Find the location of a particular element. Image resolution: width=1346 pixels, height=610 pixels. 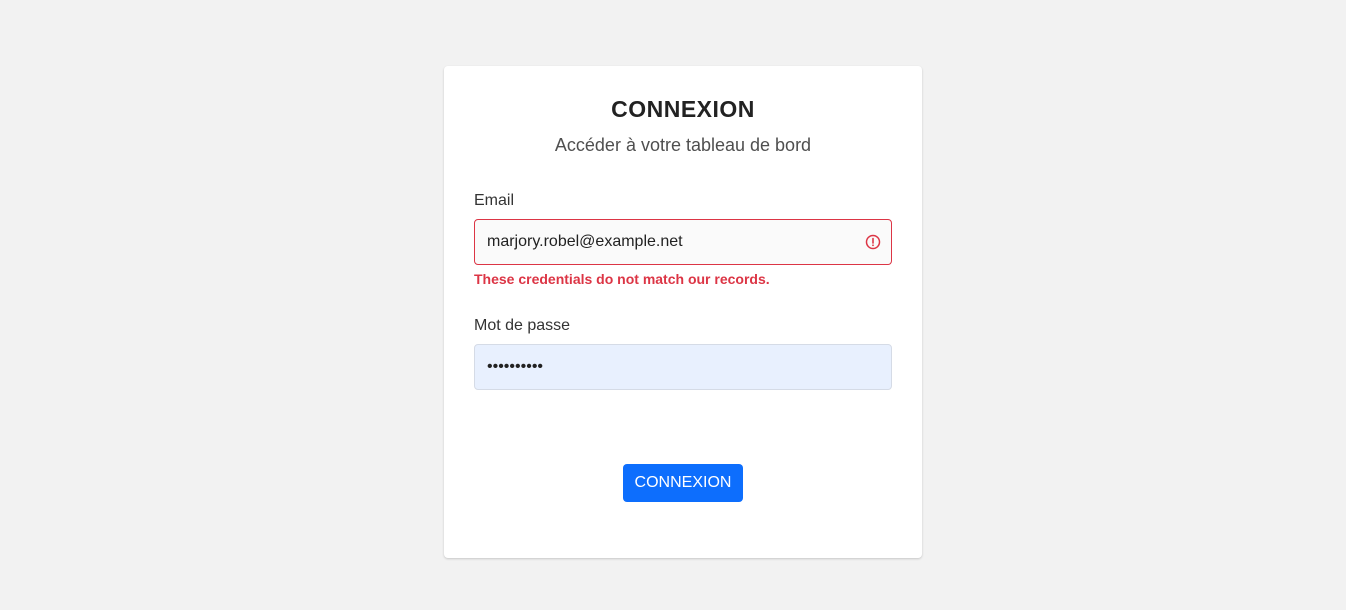

page-title: CONNEXION is located at coordinates (683, 109).